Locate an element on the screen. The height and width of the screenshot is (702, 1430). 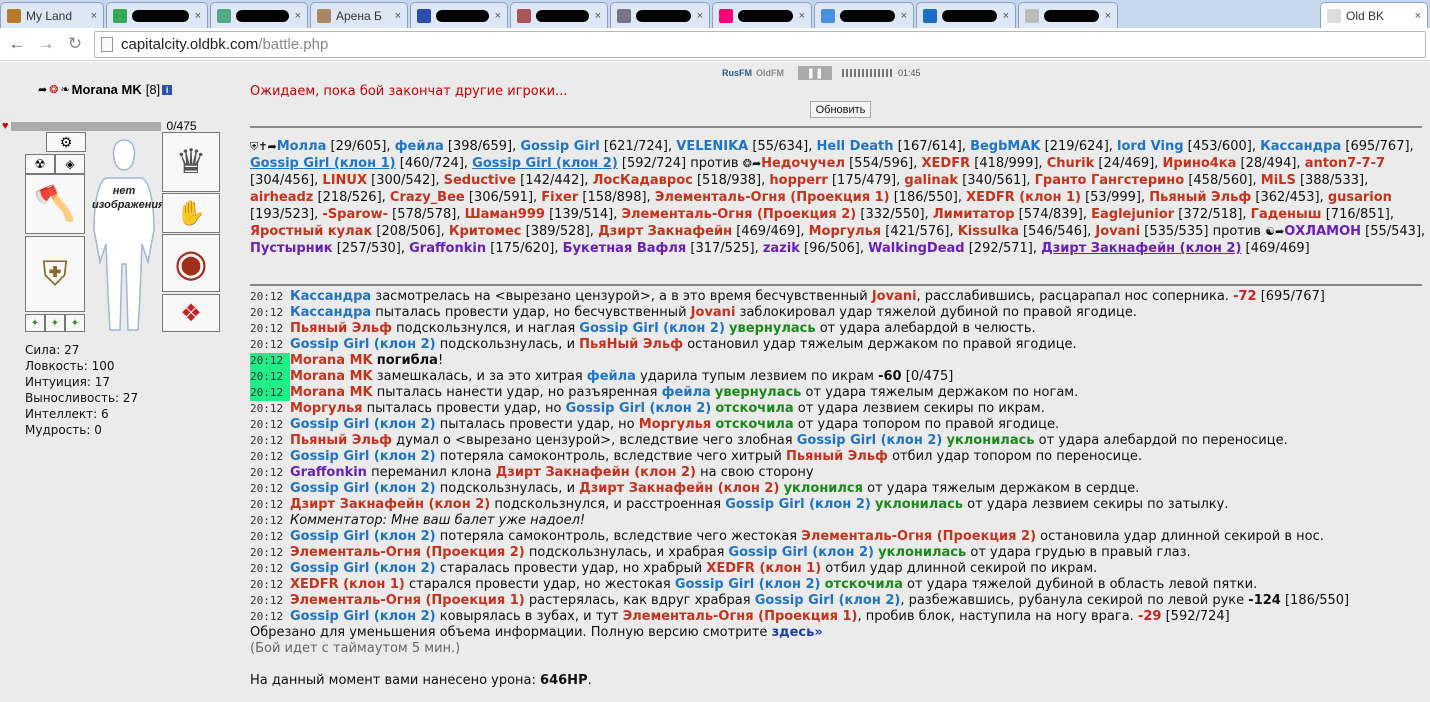
player-name: MiLS is located at coordinates (1278, 180).